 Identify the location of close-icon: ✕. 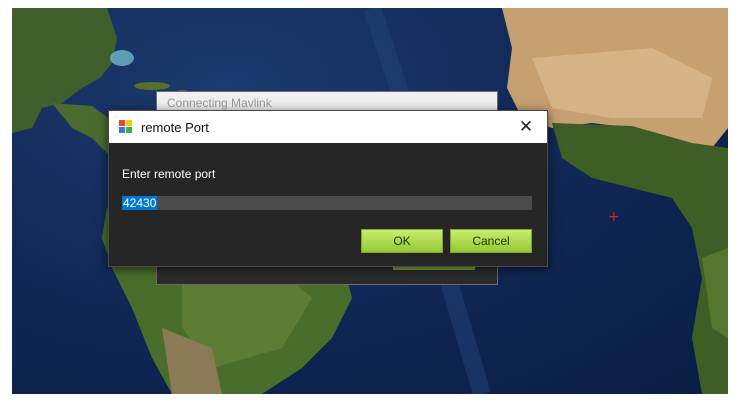
(526, 127).